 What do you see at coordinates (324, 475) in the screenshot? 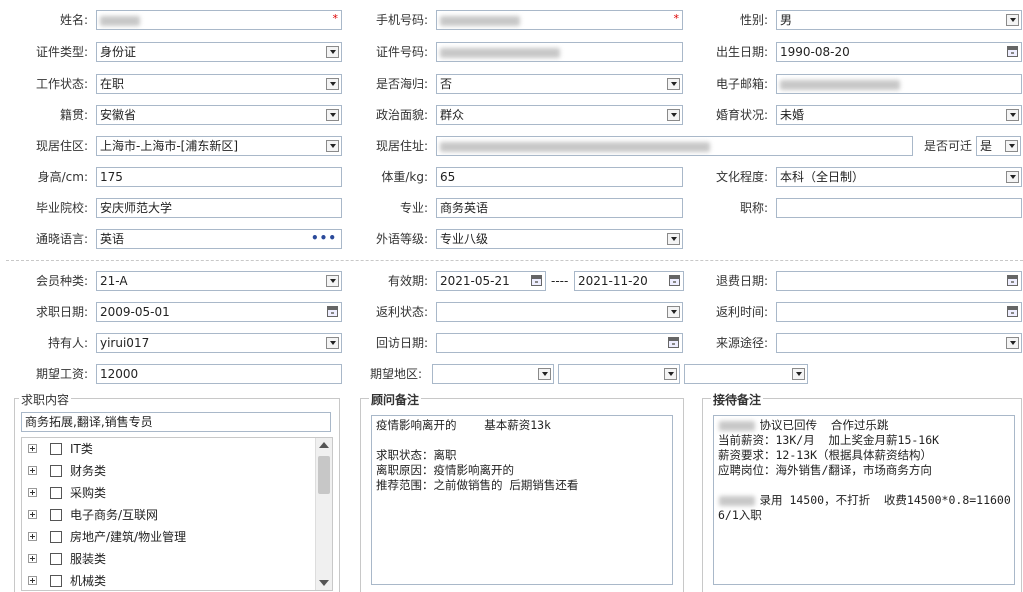
I see `scroll-thumb` at bounding box center [324, 475].